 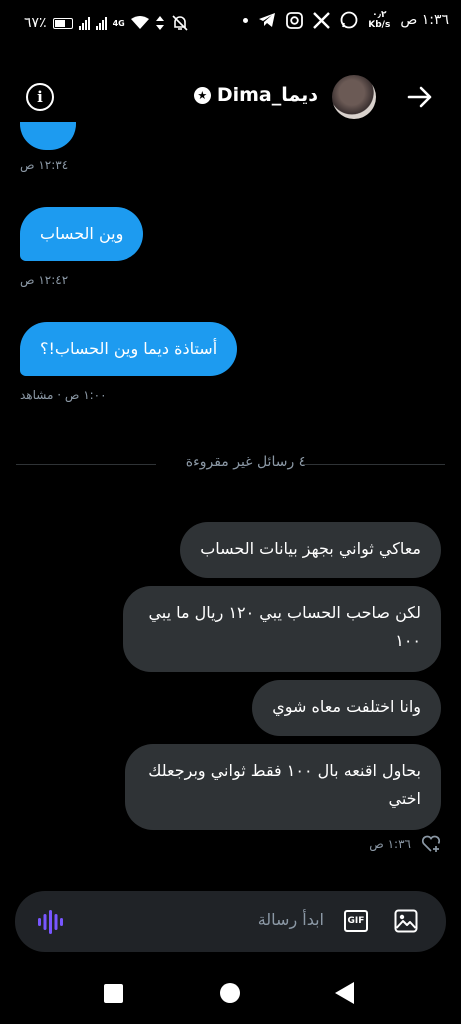 I want to click on network-speed: ٠٫٢ Kb/s, so click(x=379, y=20).